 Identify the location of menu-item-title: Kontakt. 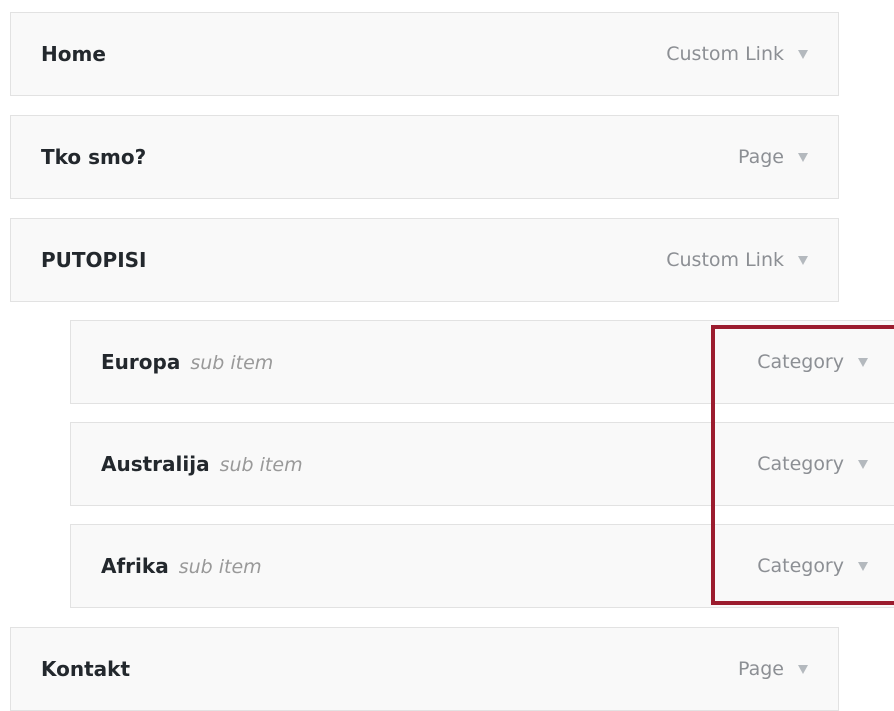
(85, 669).